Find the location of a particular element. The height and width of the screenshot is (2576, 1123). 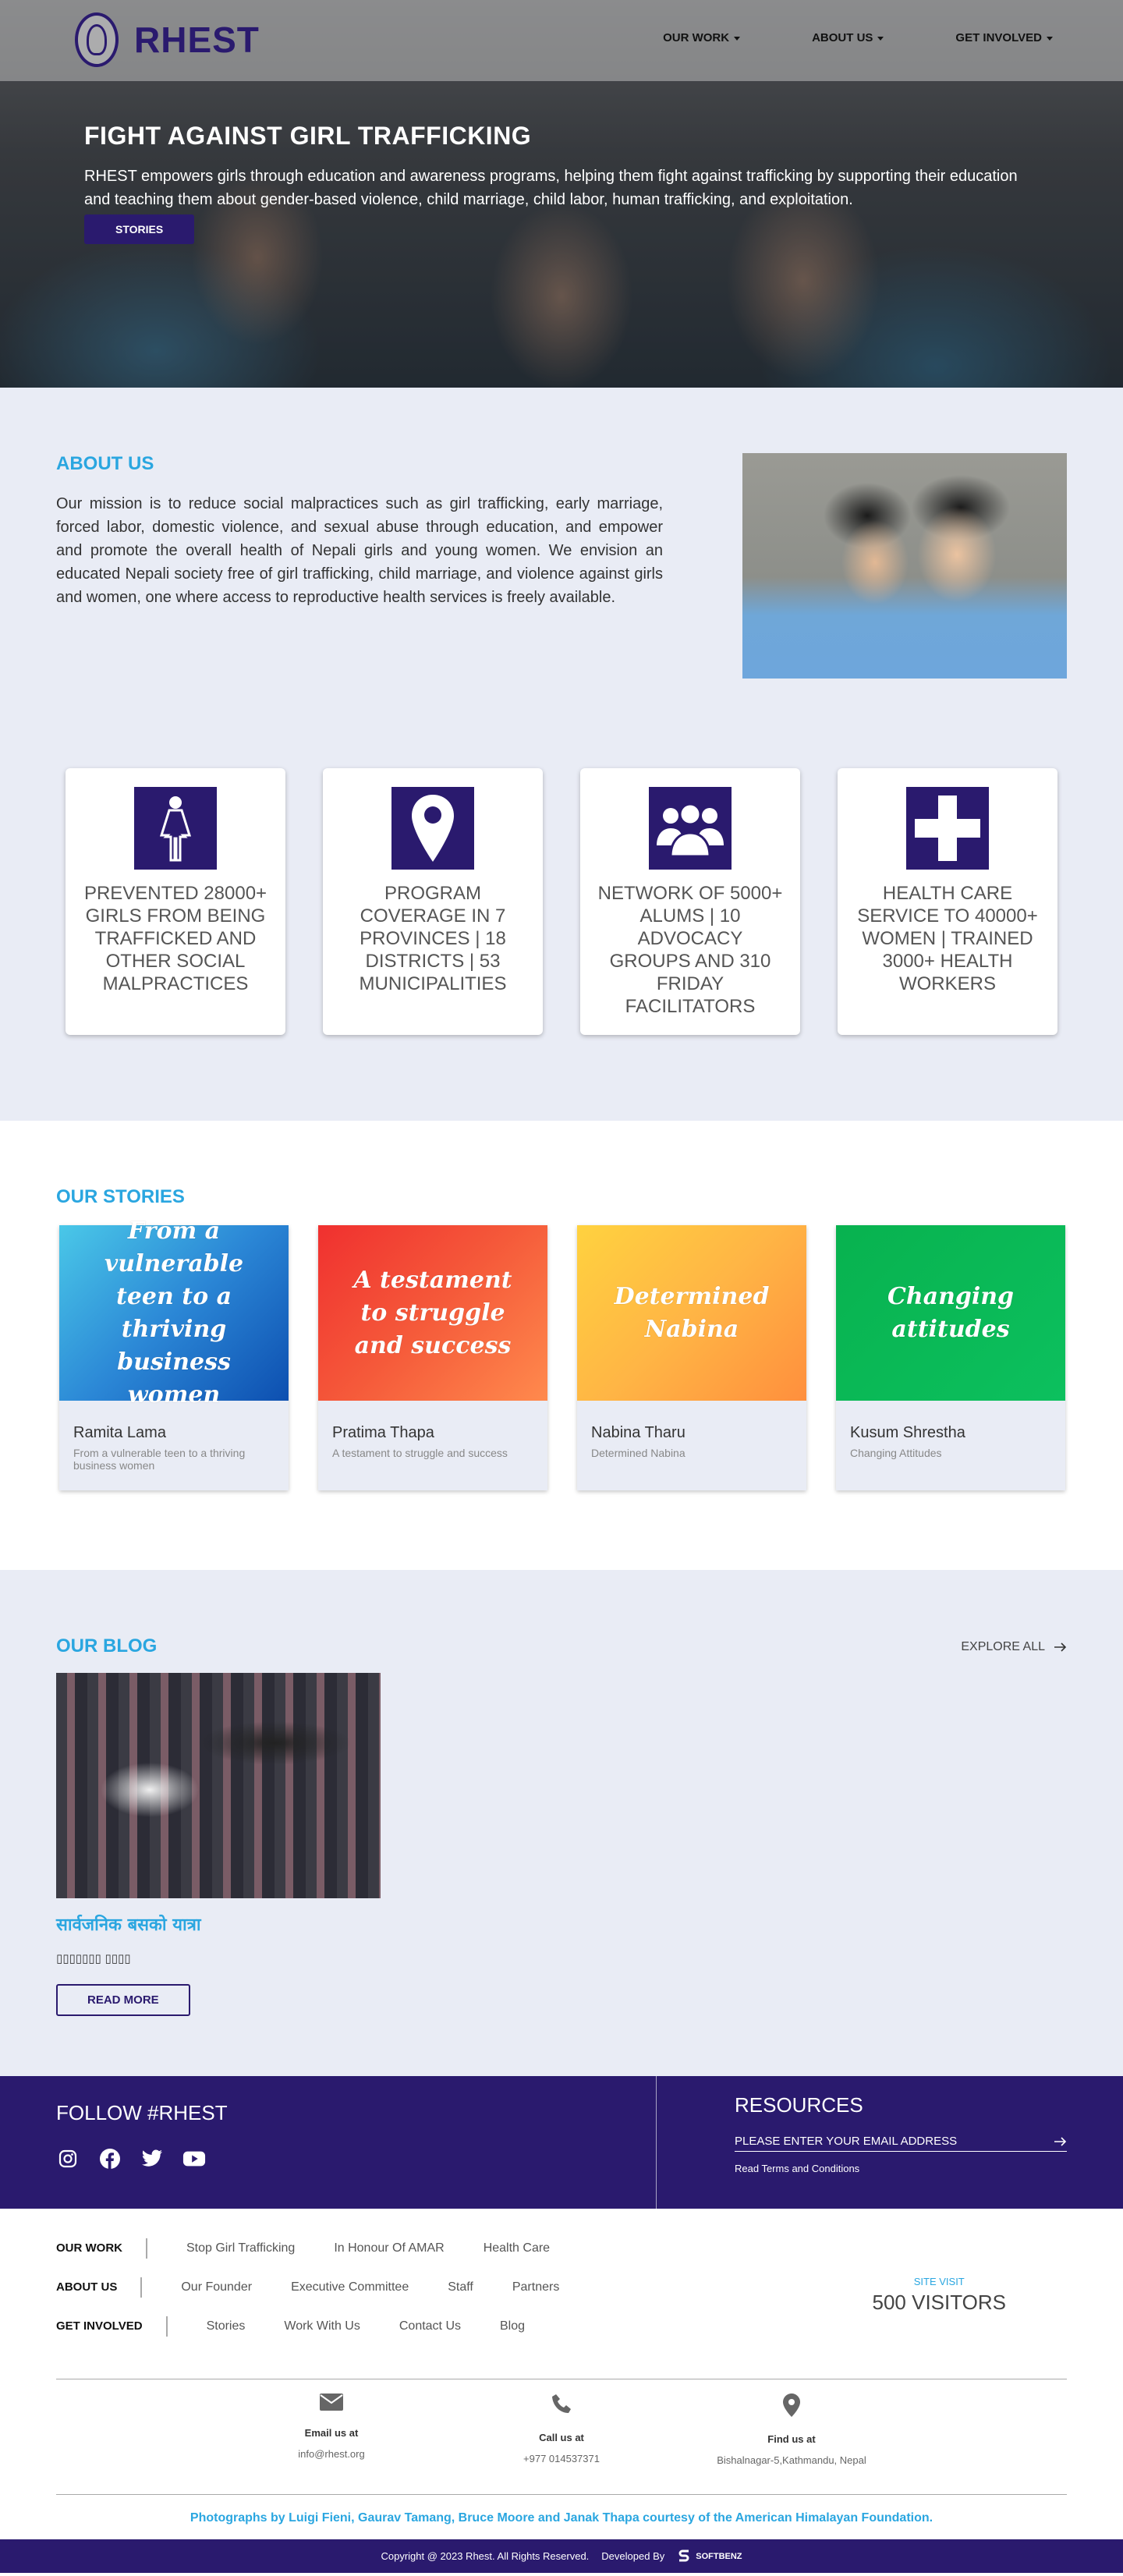

resources-title: RESOURCES is located at coordinates (799, 2105).